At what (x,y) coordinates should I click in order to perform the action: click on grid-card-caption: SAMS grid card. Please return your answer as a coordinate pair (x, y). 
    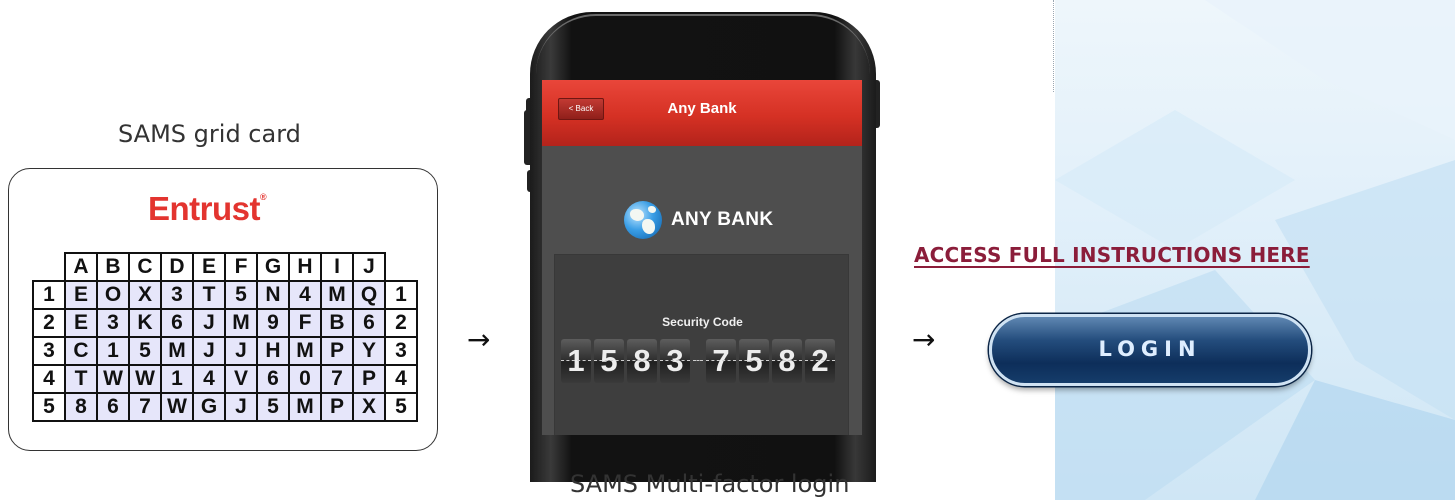
    Looking at the image, I should click on (209, 134).